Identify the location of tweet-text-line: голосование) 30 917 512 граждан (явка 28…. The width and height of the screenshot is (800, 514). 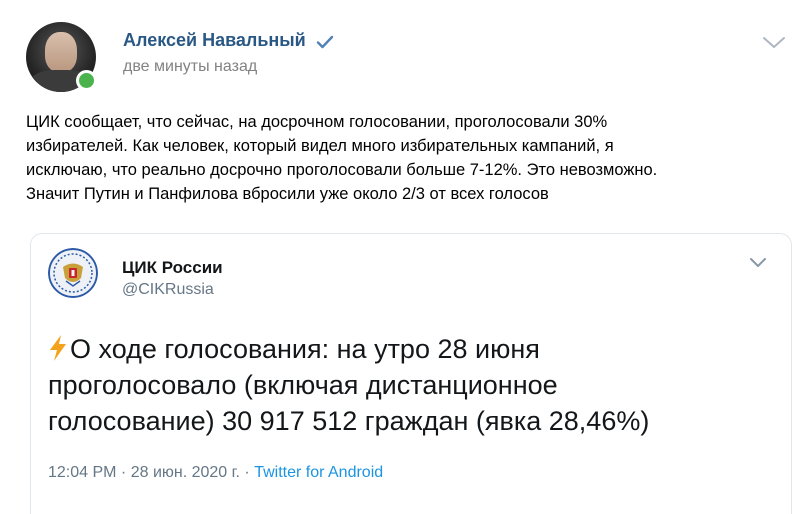
(349, 421).